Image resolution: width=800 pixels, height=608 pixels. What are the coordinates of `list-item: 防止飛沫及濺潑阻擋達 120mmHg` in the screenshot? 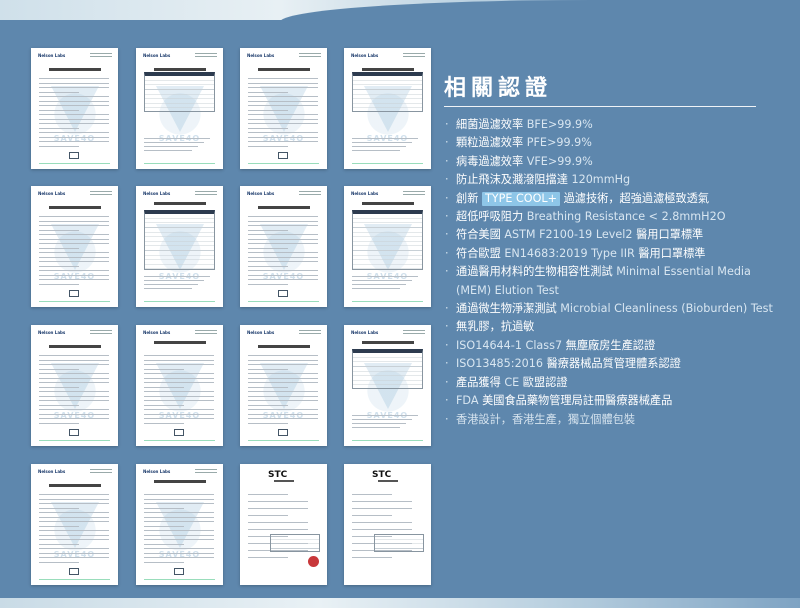 It's located at (619, 180).